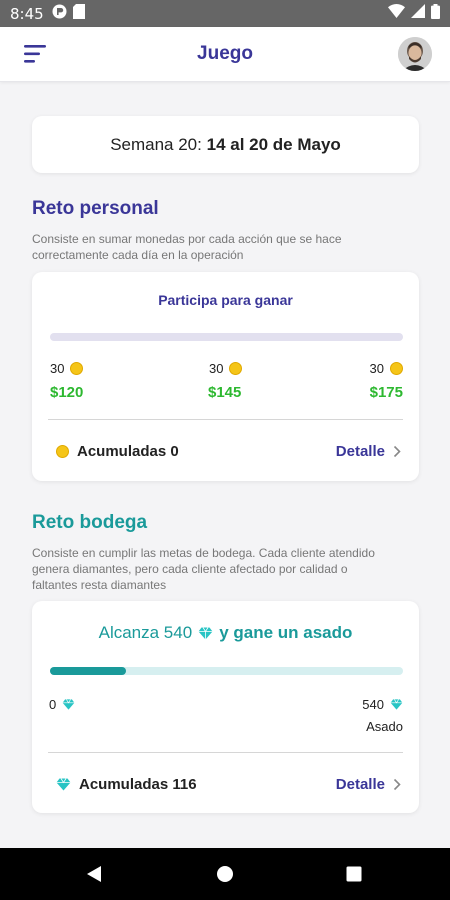 This screenshot has width=450, height=900. What do you see at coordinates (90, 522) in the screenshot?
I see `section-title-reto-bodega: Reto bodega` at bounding box center [90, 522].